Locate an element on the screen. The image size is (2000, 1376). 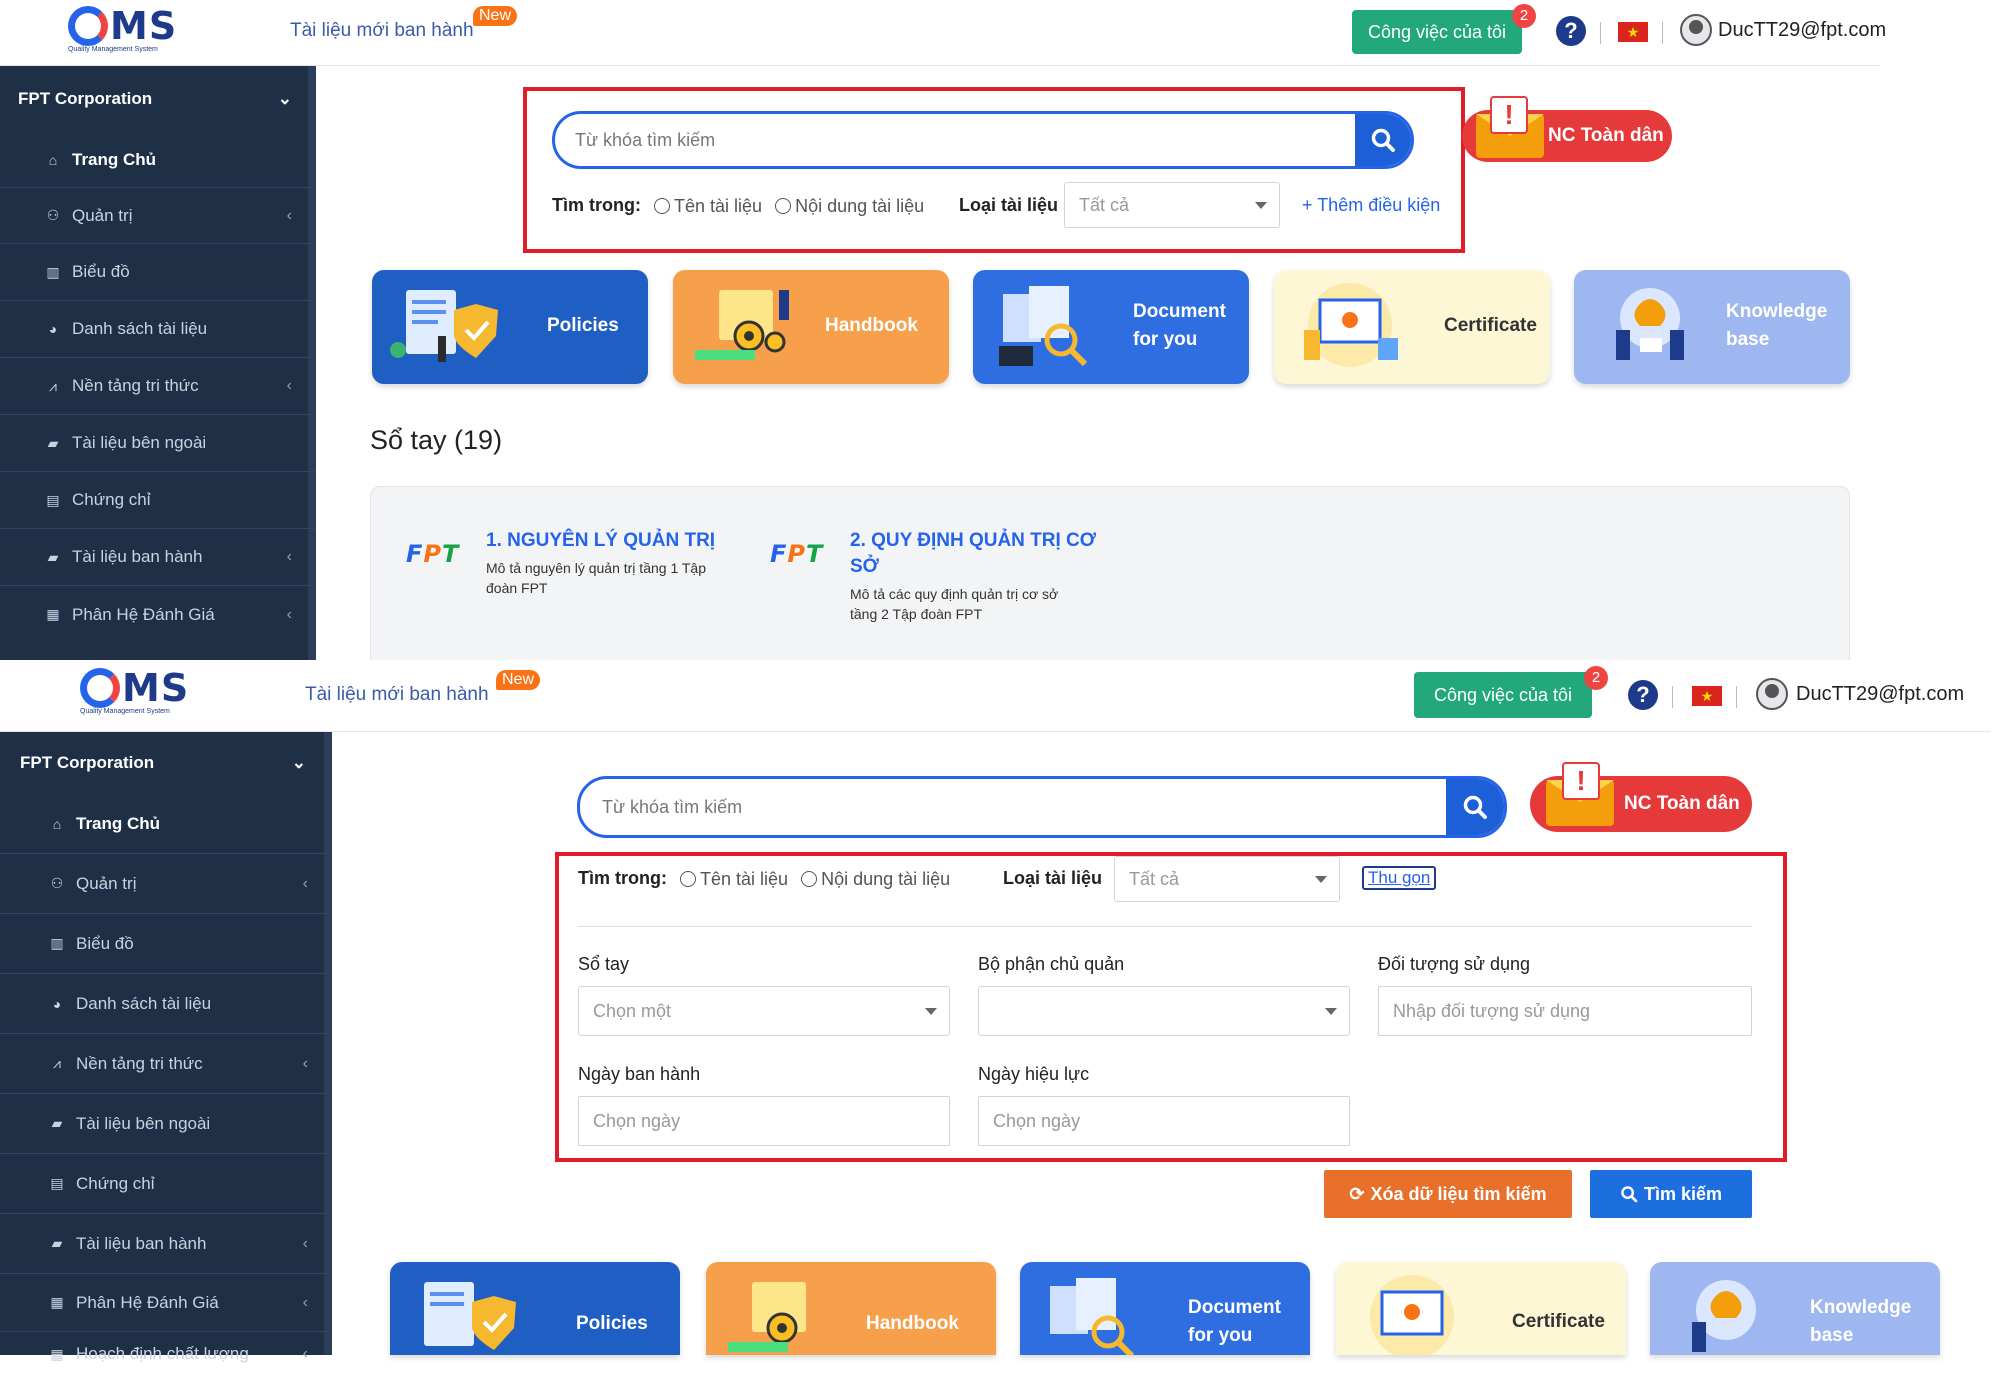
department-field-label: Bộ phận chủ quản is located at coordinates (1051, 964).